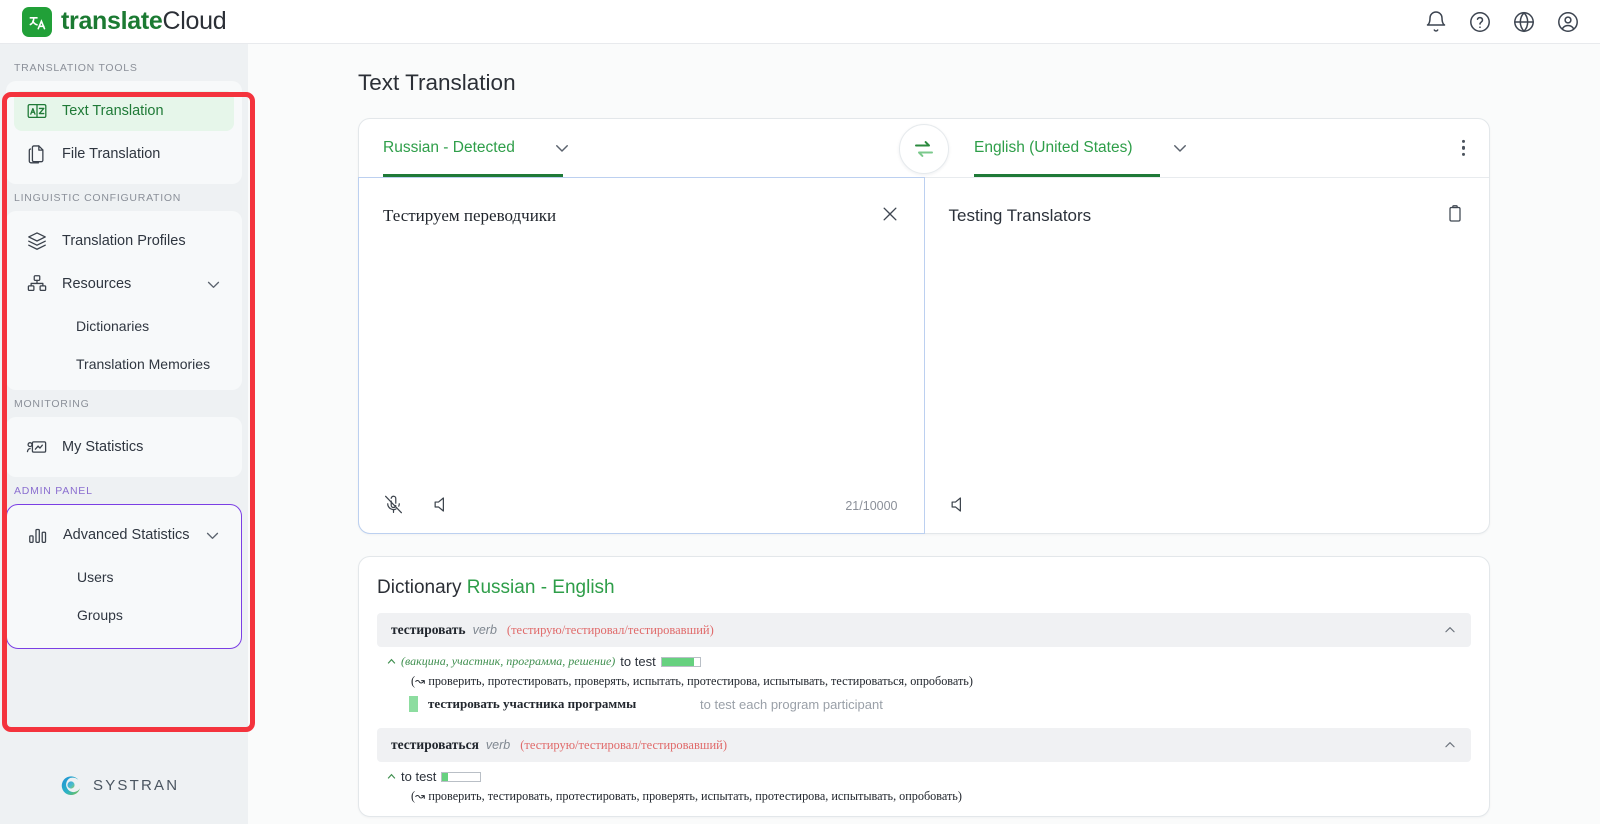  Describe the element at coordinates (924, 588) in the screenshot. I see `dictionary-title: Dictionary Russian - English` at that location.